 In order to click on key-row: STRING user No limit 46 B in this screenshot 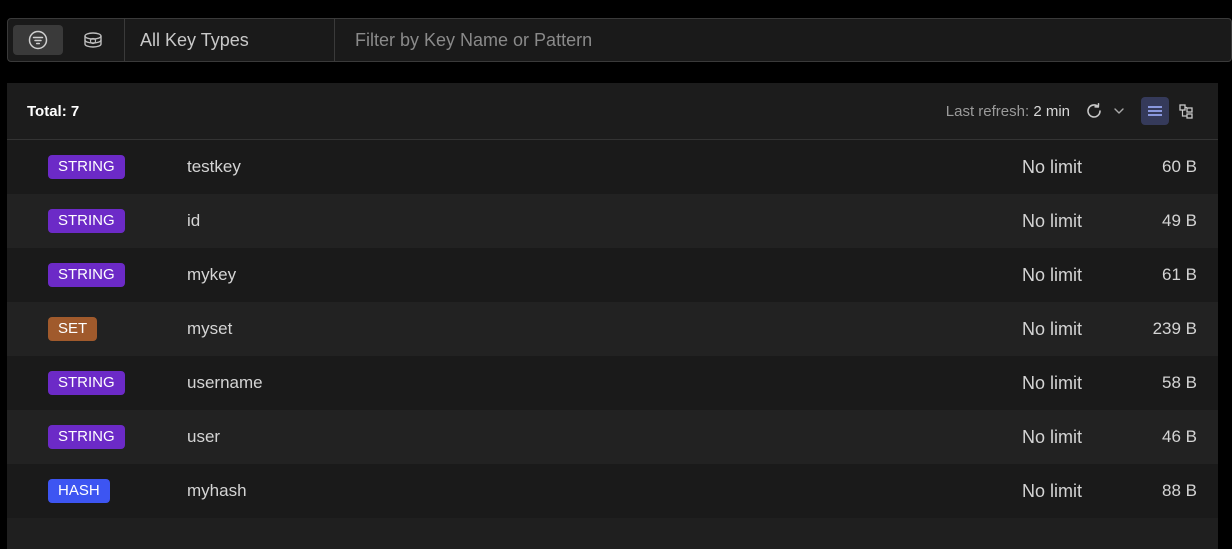, I will do `click(612, 437)`.